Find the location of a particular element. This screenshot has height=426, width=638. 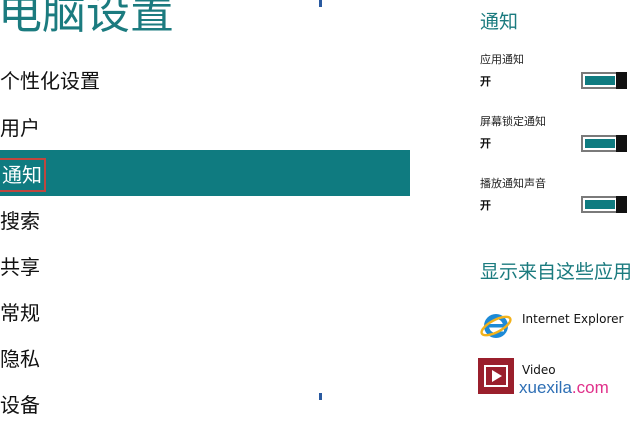

sidebar-item-label: 设备 is located at coordinates (20, 404).